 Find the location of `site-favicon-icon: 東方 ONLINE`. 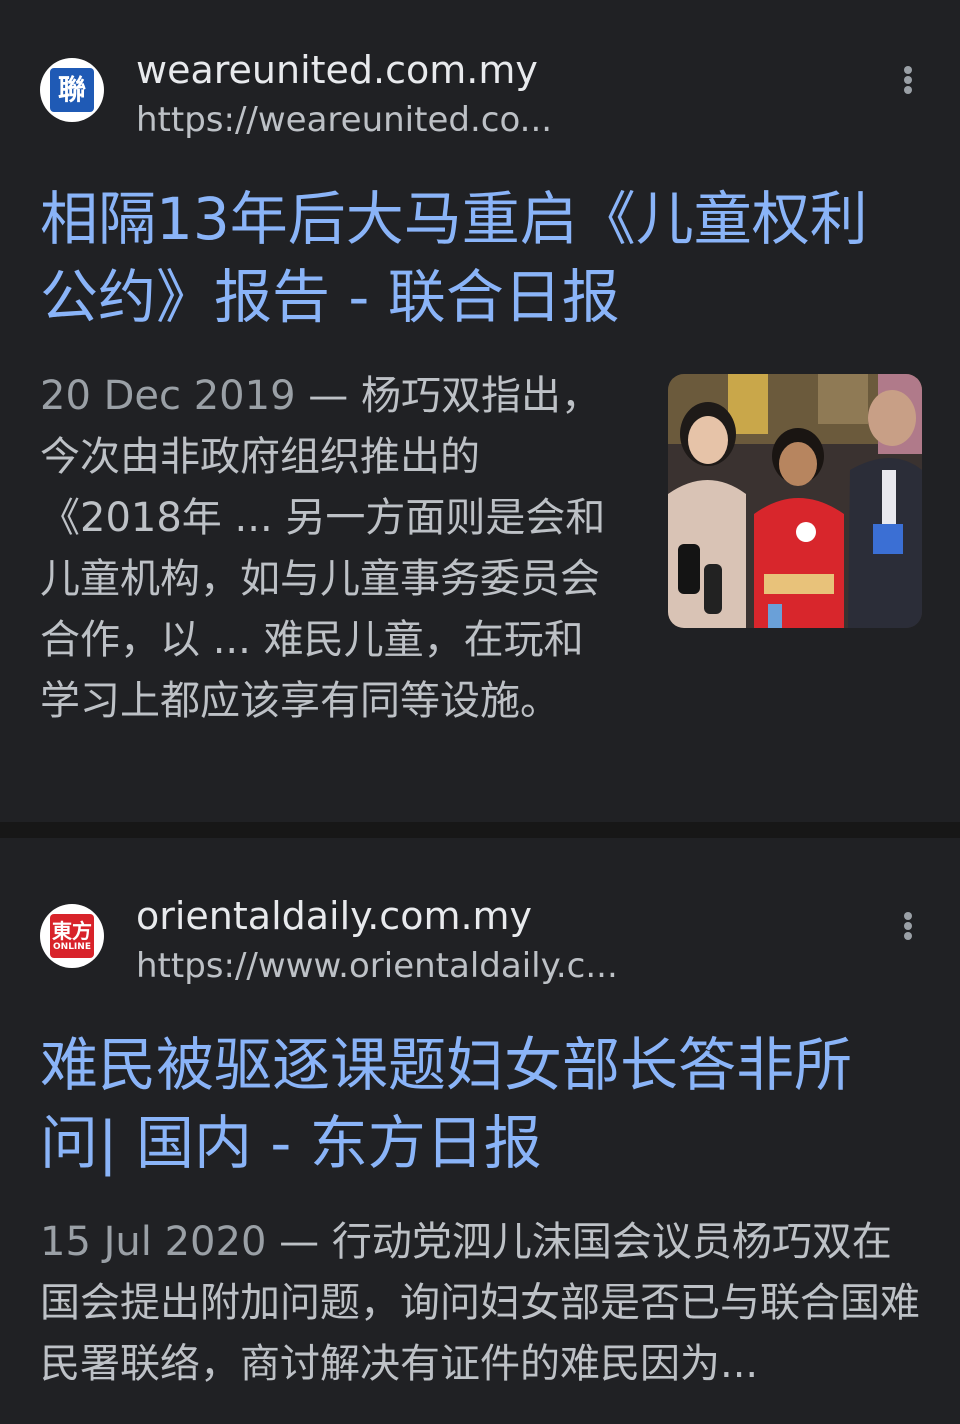

site-favicon-icon: 東方 ONLINE is located at coordinates (72, 936).